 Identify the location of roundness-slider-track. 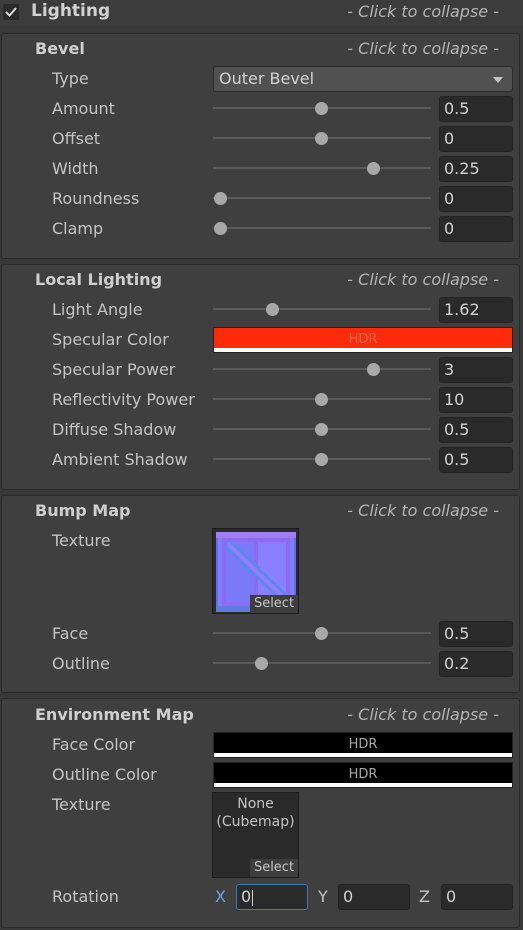
(322, 198).